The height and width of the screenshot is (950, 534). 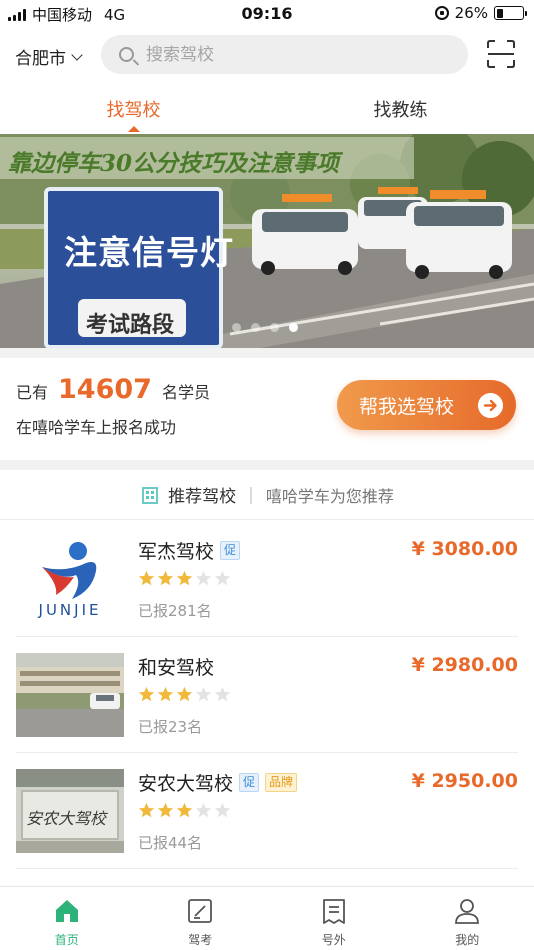 What do you see at coordinates (267, 695) in the screenshot?
I see `school-list-item: 和安驾校 已报23名 ¥ 2980.00` at bounding box center [267, 695].